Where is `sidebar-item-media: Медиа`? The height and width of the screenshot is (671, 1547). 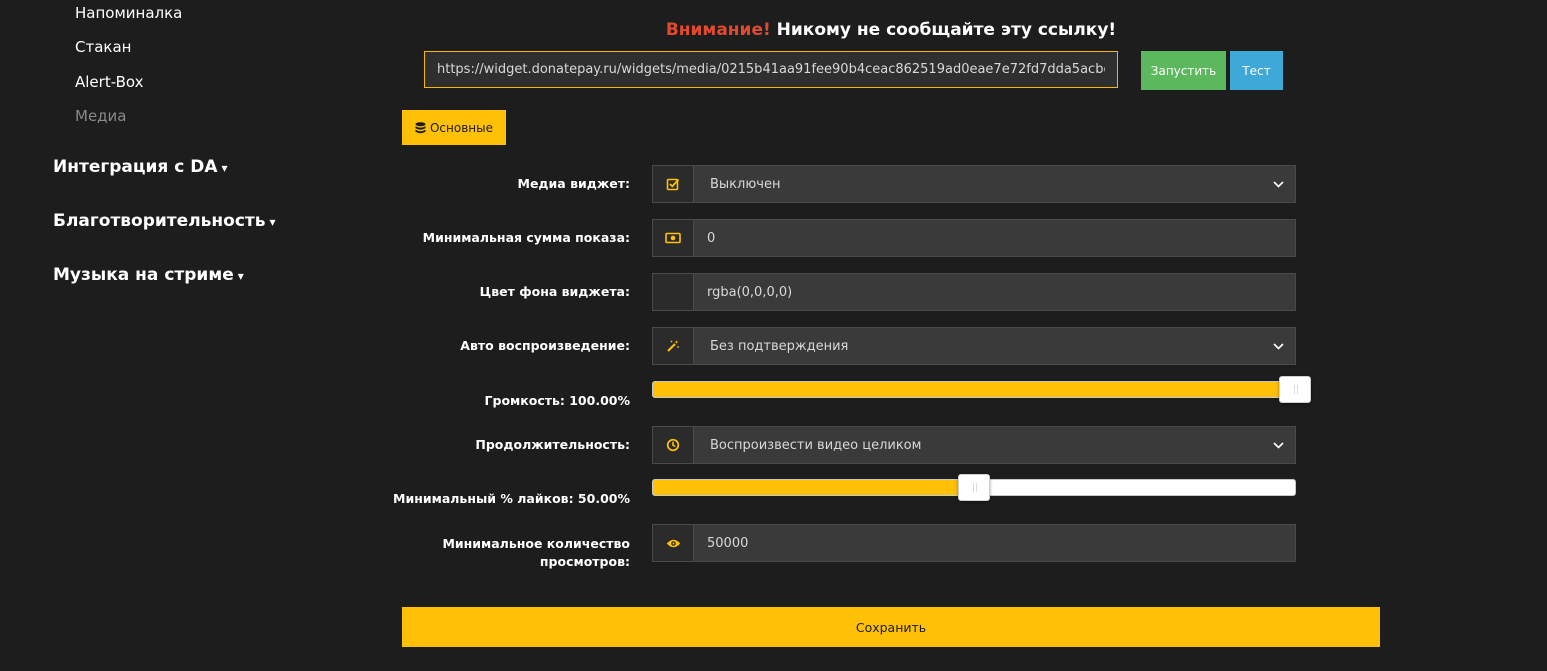 sidebar-item-media: Медиа is located at coordinates (100, 116).